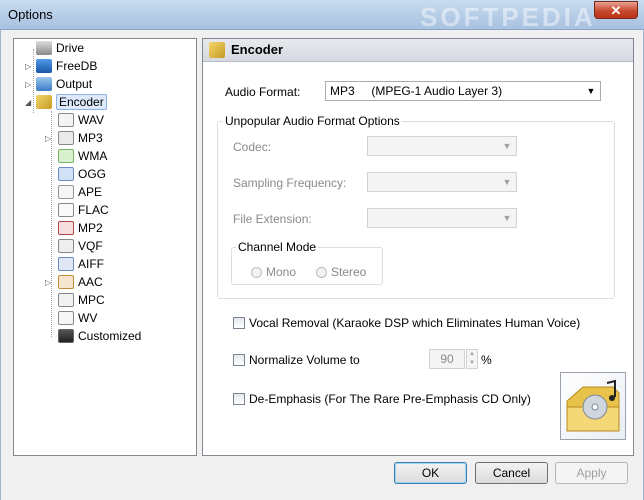 The height and width of the screenshot is (500, 644). Describe the element at coordinates (508, 17) in the screenshot. I see `watermark: SOFTPEDIA` at that location.